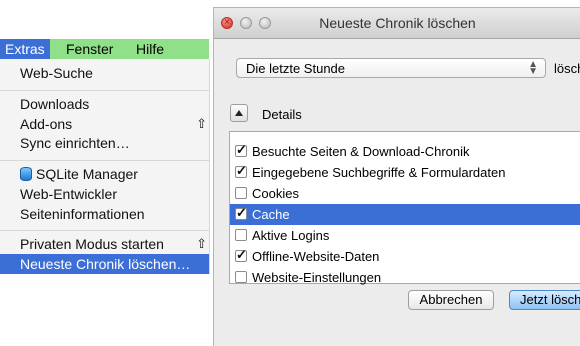  What do you see at coordinates (405, 214) in the screenshot?
I see `list-item: Cache` at bounding box center [405, 214].